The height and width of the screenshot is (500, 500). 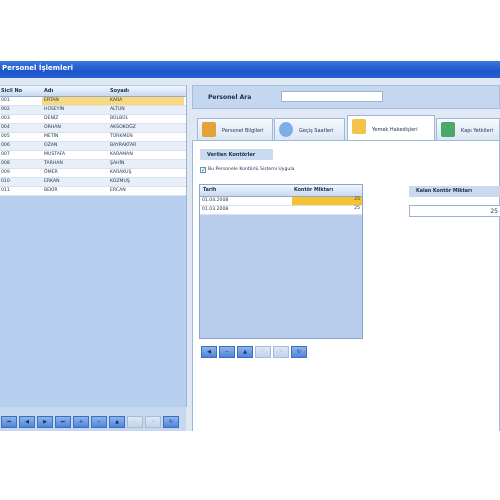 What do you see at coordinates (251, 169) in the screenshot?
I see `checkbox-label: Bu Personele Kontörlü Sistemi Uygula` at bounding box center [251, 169].